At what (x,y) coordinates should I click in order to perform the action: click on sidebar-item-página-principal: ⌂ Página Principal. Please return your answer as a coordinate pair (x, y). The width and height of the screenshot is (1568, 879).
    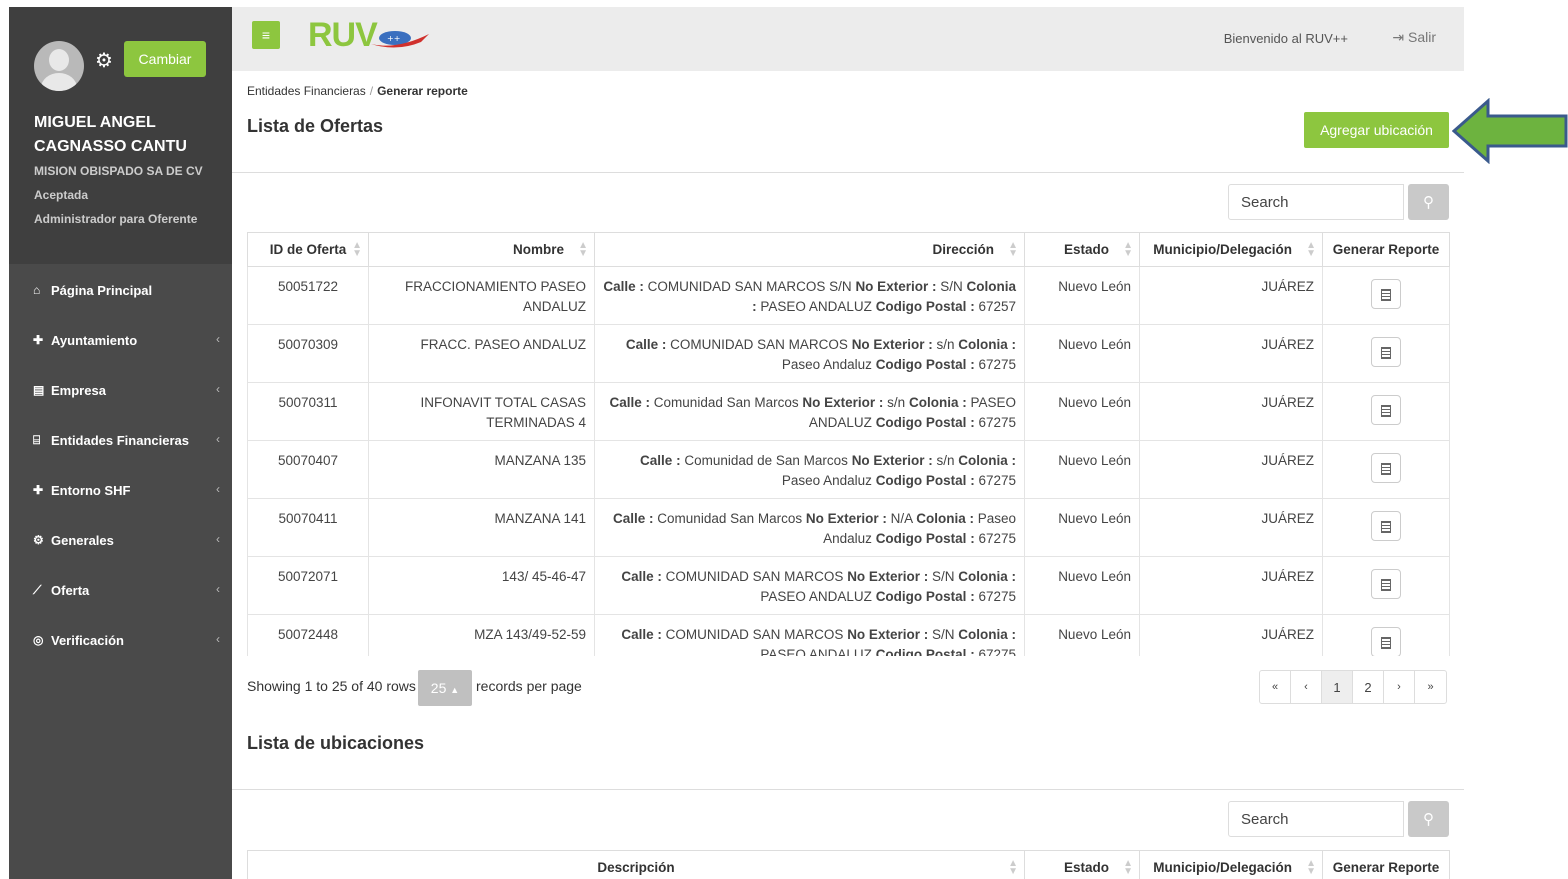
    Looking at the image, I should click on (120, 290).